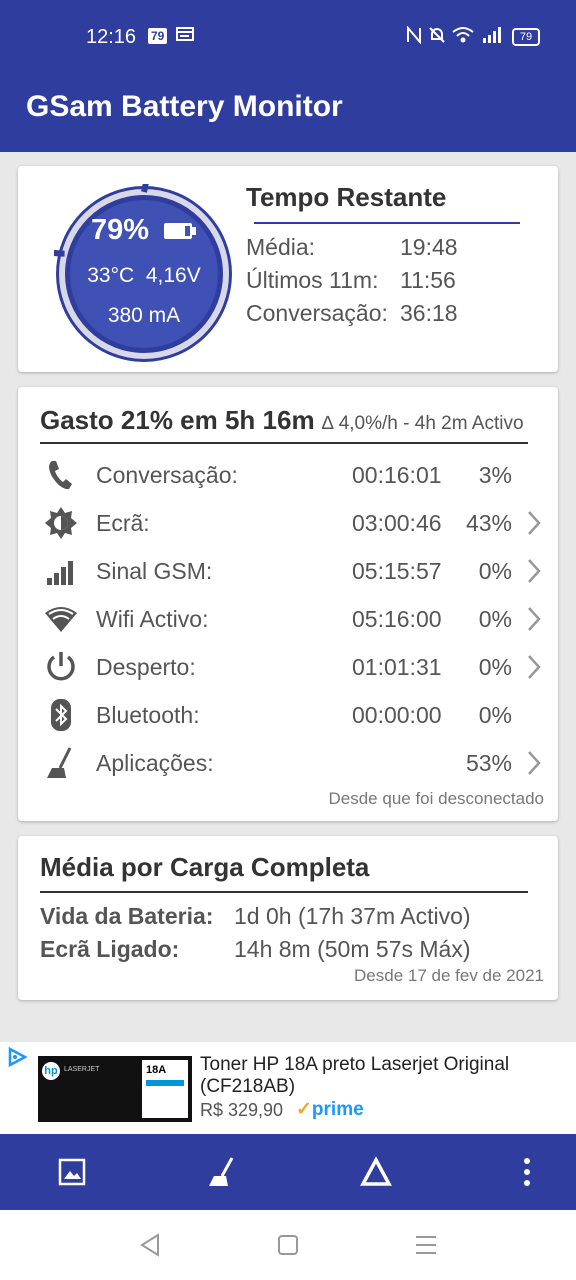  Describe the element at coordinates (180, 231) in the screenshot. I see `battery-icon` at that location.